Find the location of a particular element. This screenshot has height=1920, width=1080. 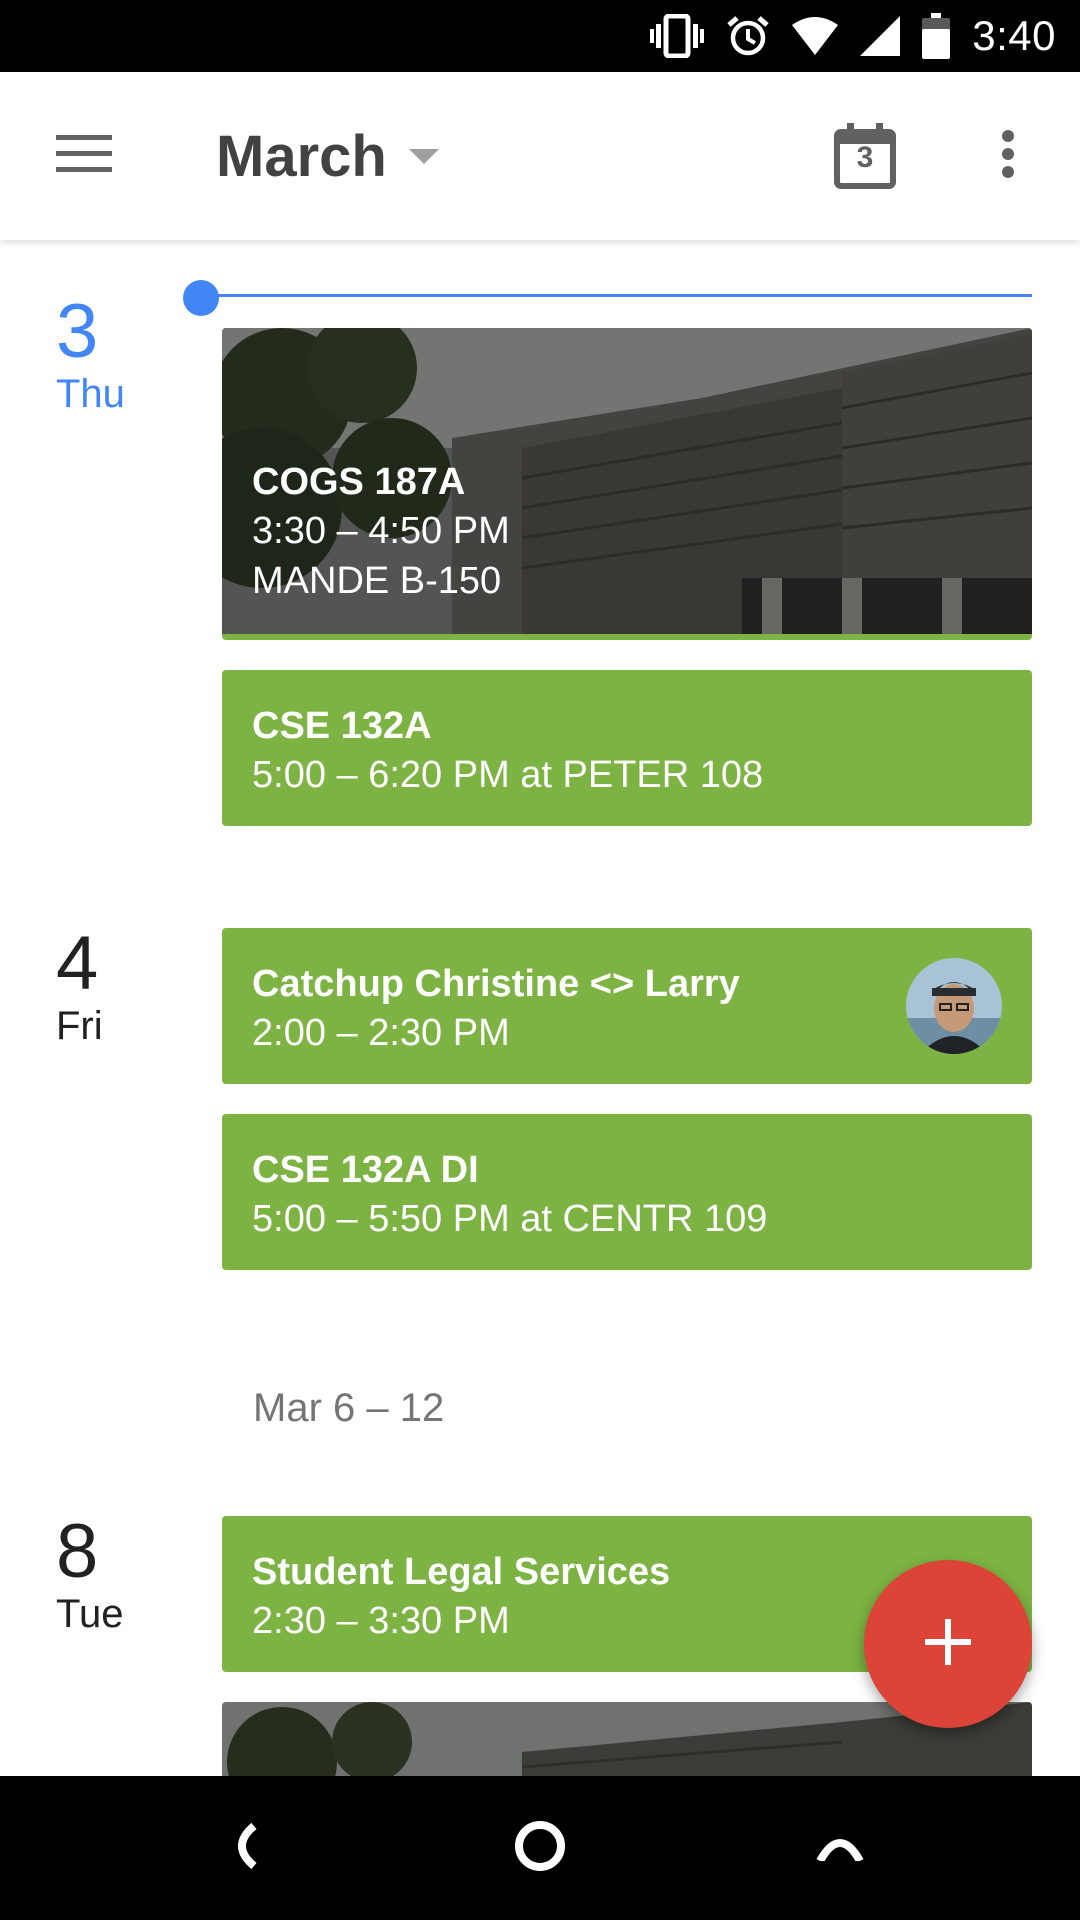

month-selector: March is located at coordinates (327, 156).